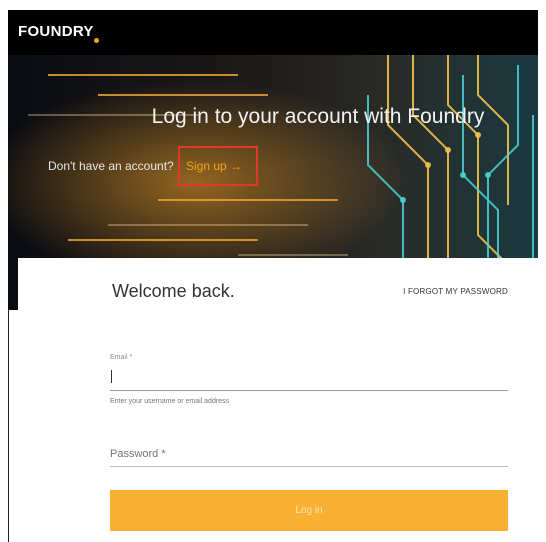 This screenshot has width=546, height=542. I want to click on hero-title: Log in to your account with Foundry, so click(318, 116).